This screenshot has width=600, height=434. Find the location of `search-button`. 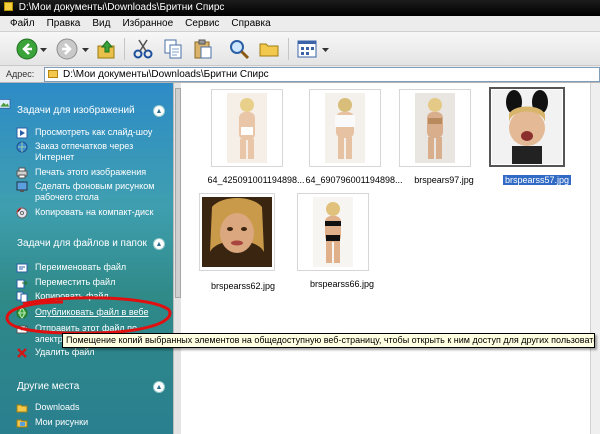

search-button is located at coordinates (239, 49).